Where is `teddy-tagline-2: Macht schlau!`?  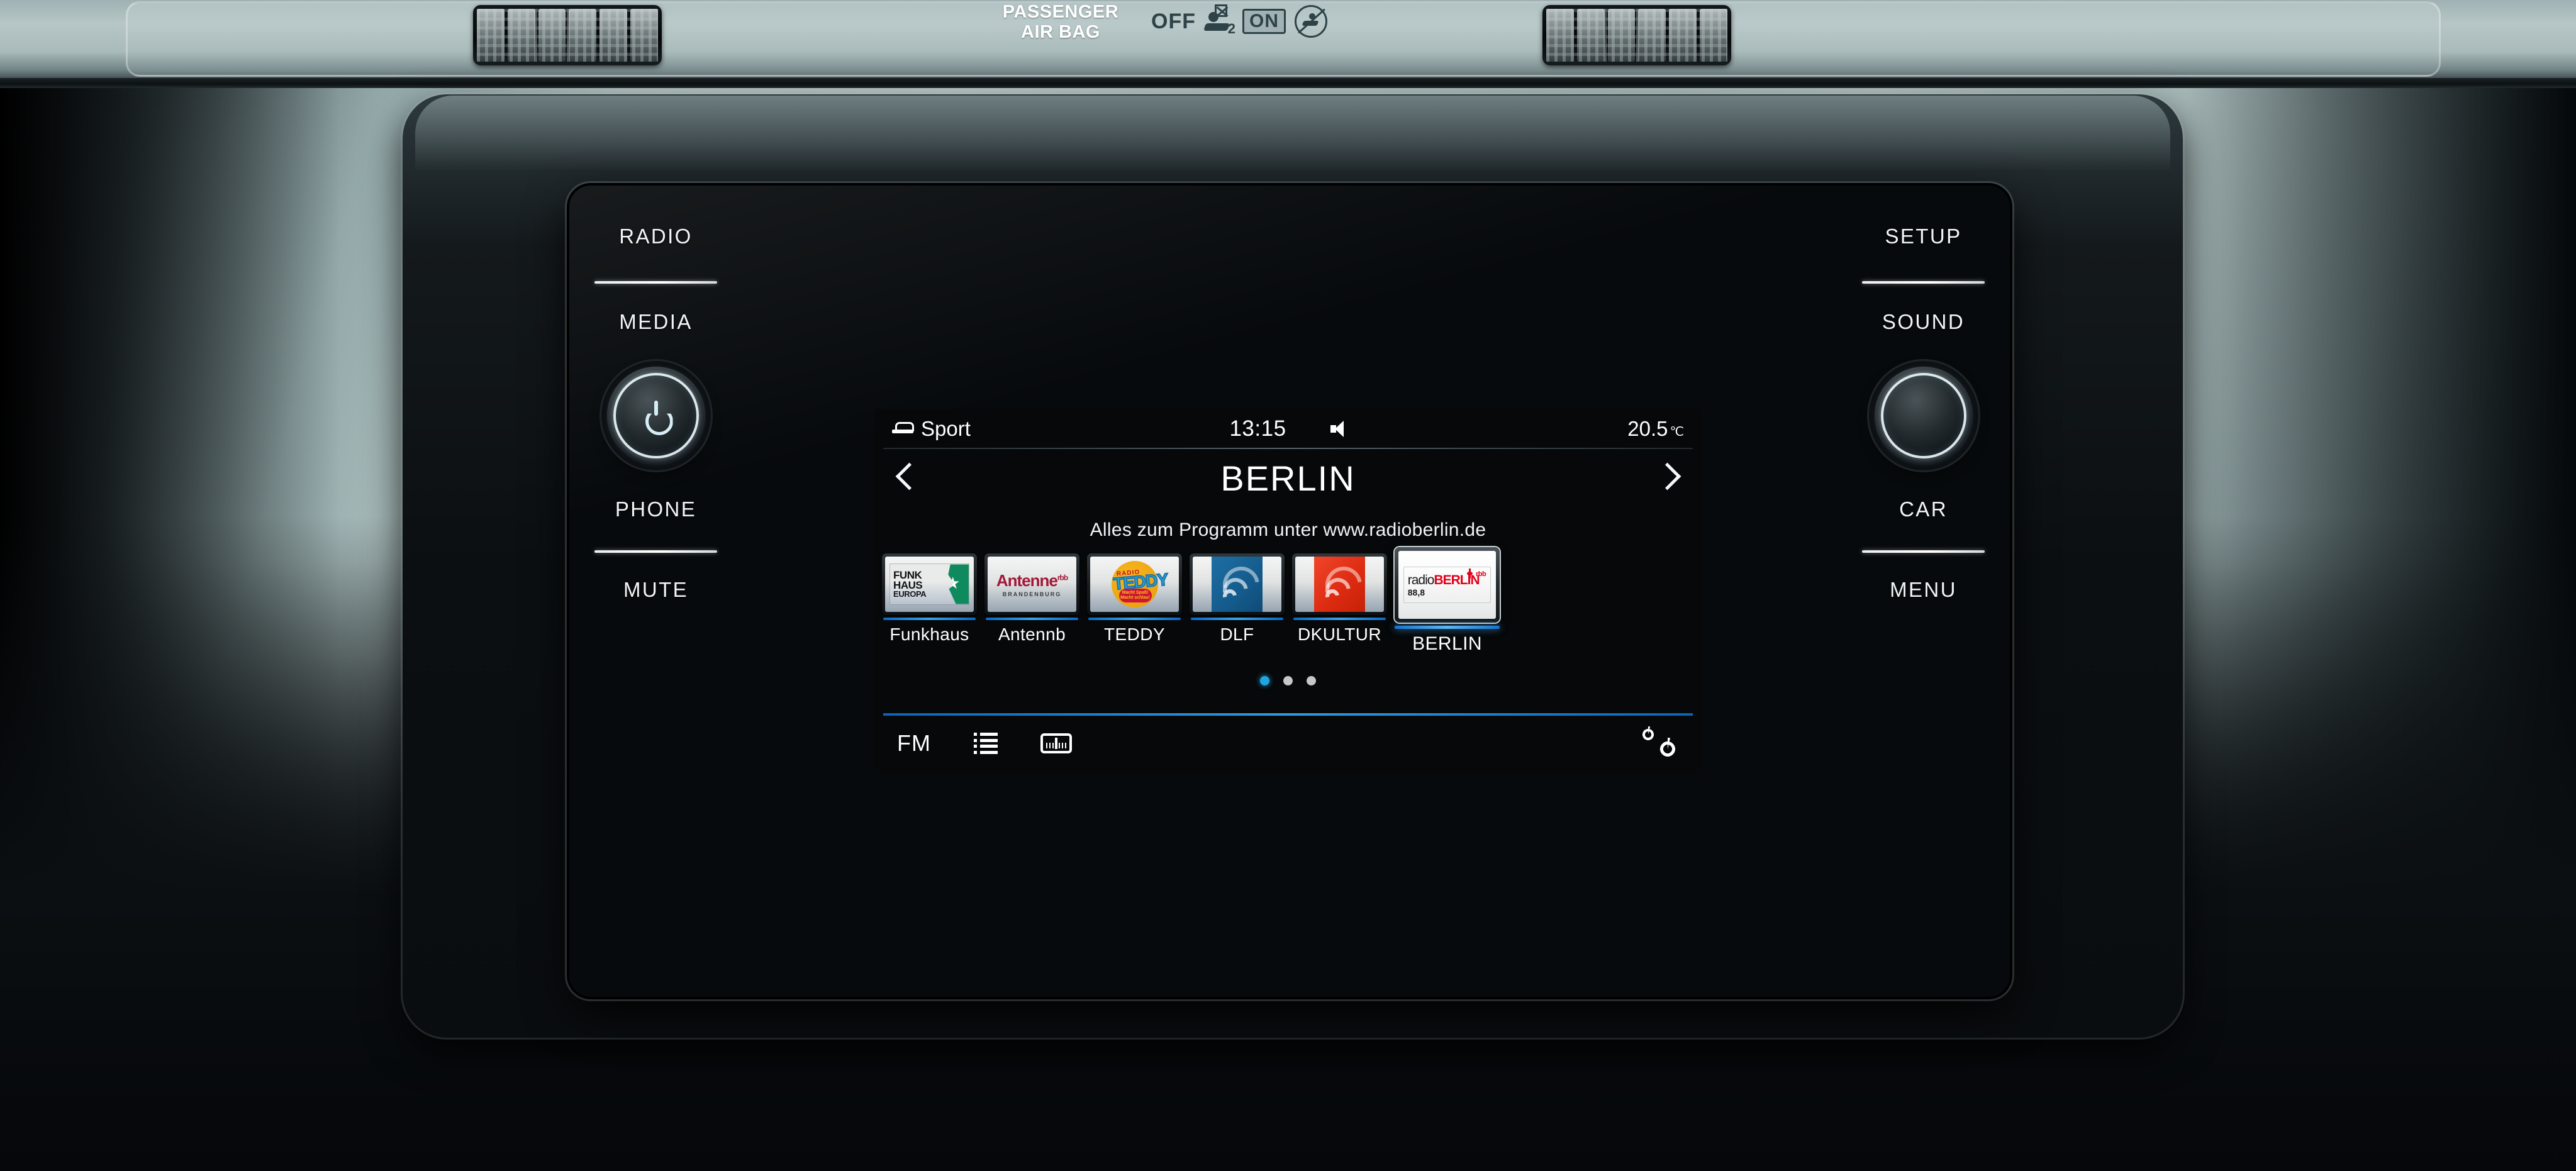
teddy-tagline-2: Macht schlau! is located at coordinates (1135, 598).